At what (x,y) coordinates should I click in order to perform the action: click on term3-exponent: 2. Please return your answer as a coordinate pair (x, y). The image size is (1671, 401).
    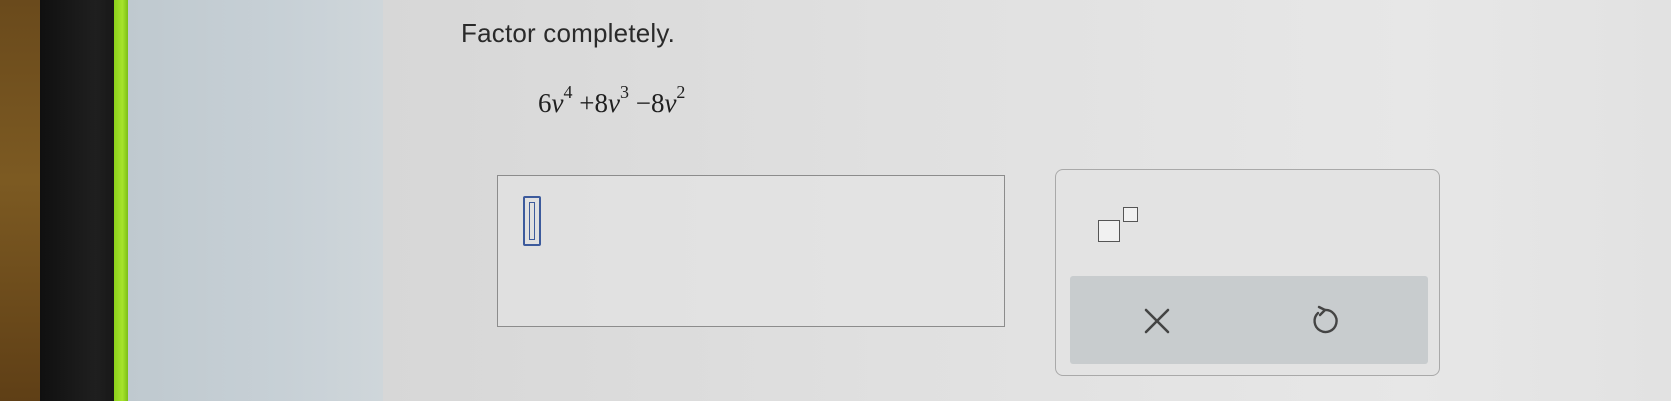
    Looking at the image, I should click on (681, 92).